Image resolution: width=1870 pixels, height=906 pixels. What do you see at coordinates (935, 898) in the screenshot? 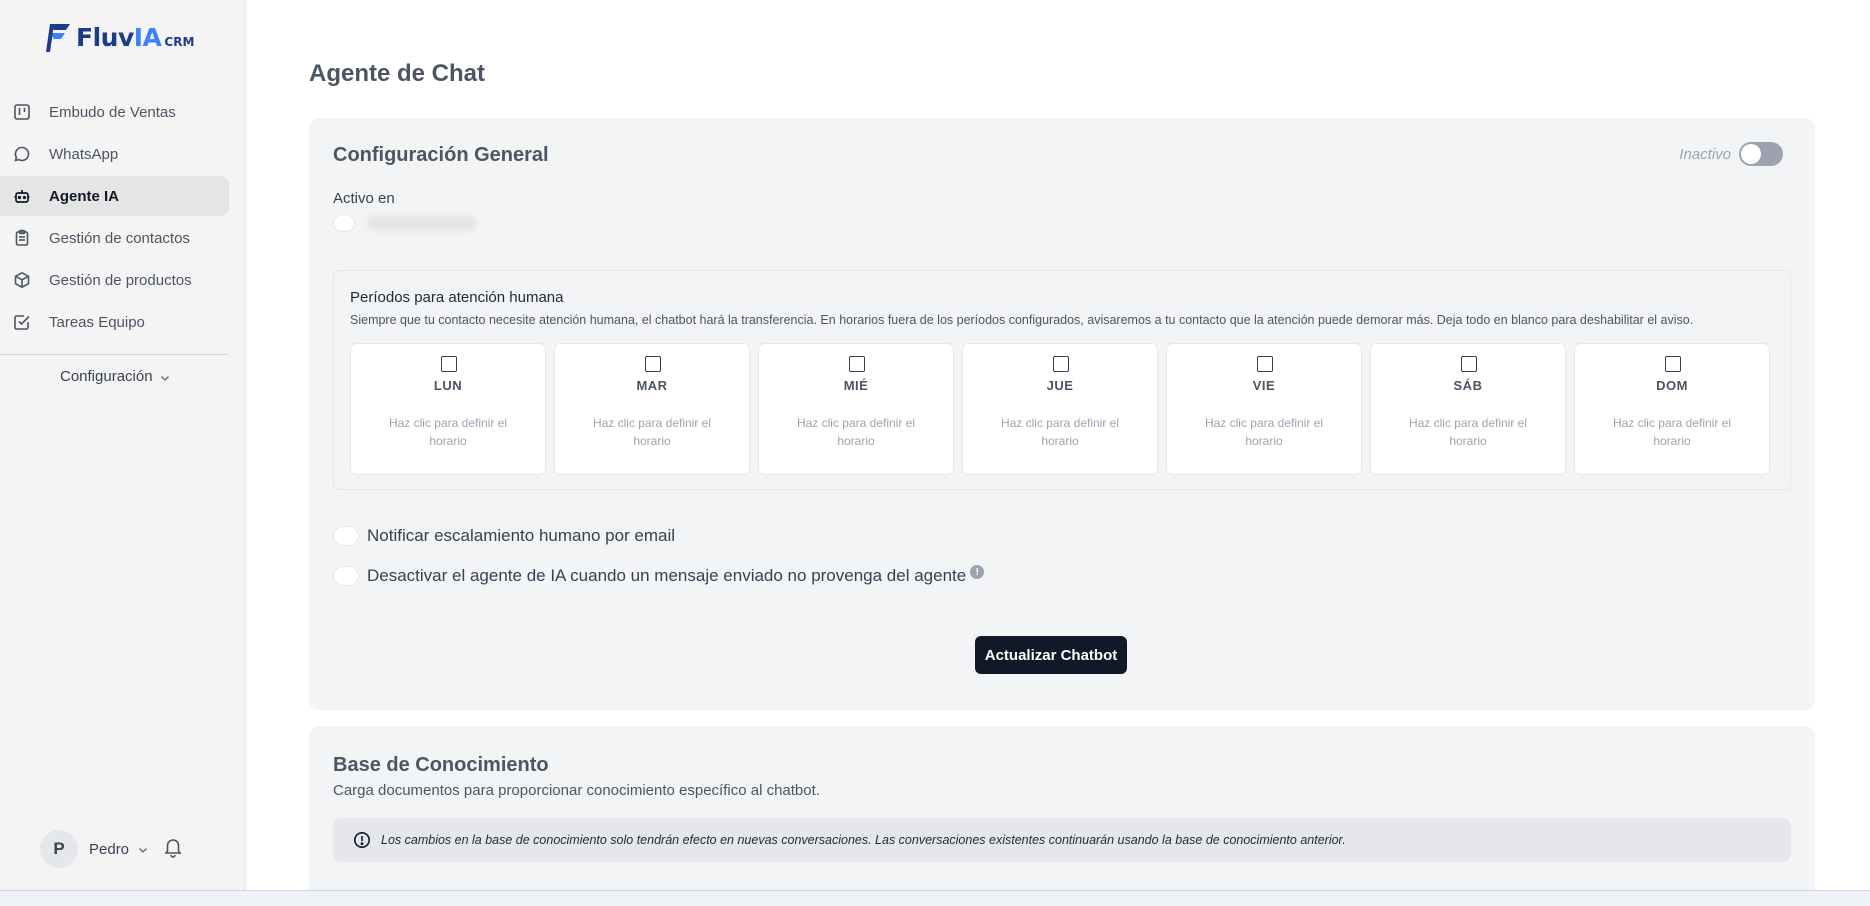
I see `taskbar-strip` at bounding box center [935, 898].